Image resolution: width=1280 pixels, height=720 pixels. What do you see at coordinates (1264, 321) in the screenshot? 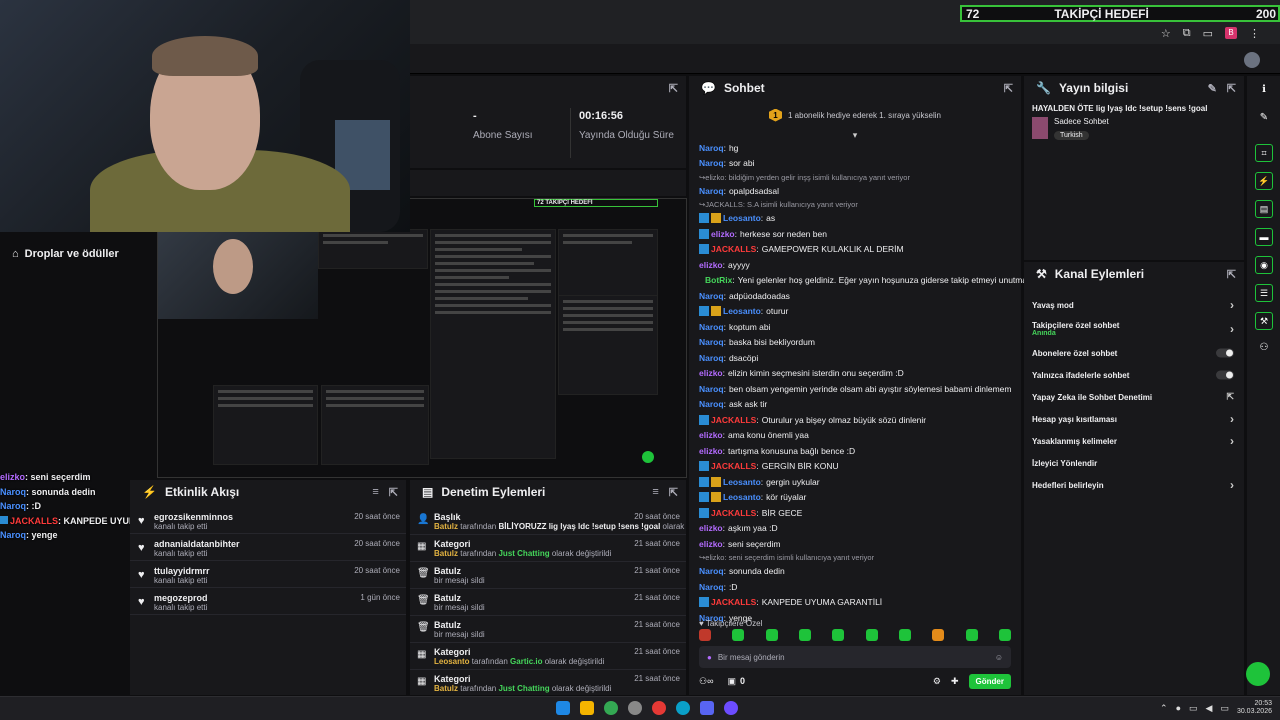
I see `wrench-icon: ⚒` at bounding box center [1264, 321].